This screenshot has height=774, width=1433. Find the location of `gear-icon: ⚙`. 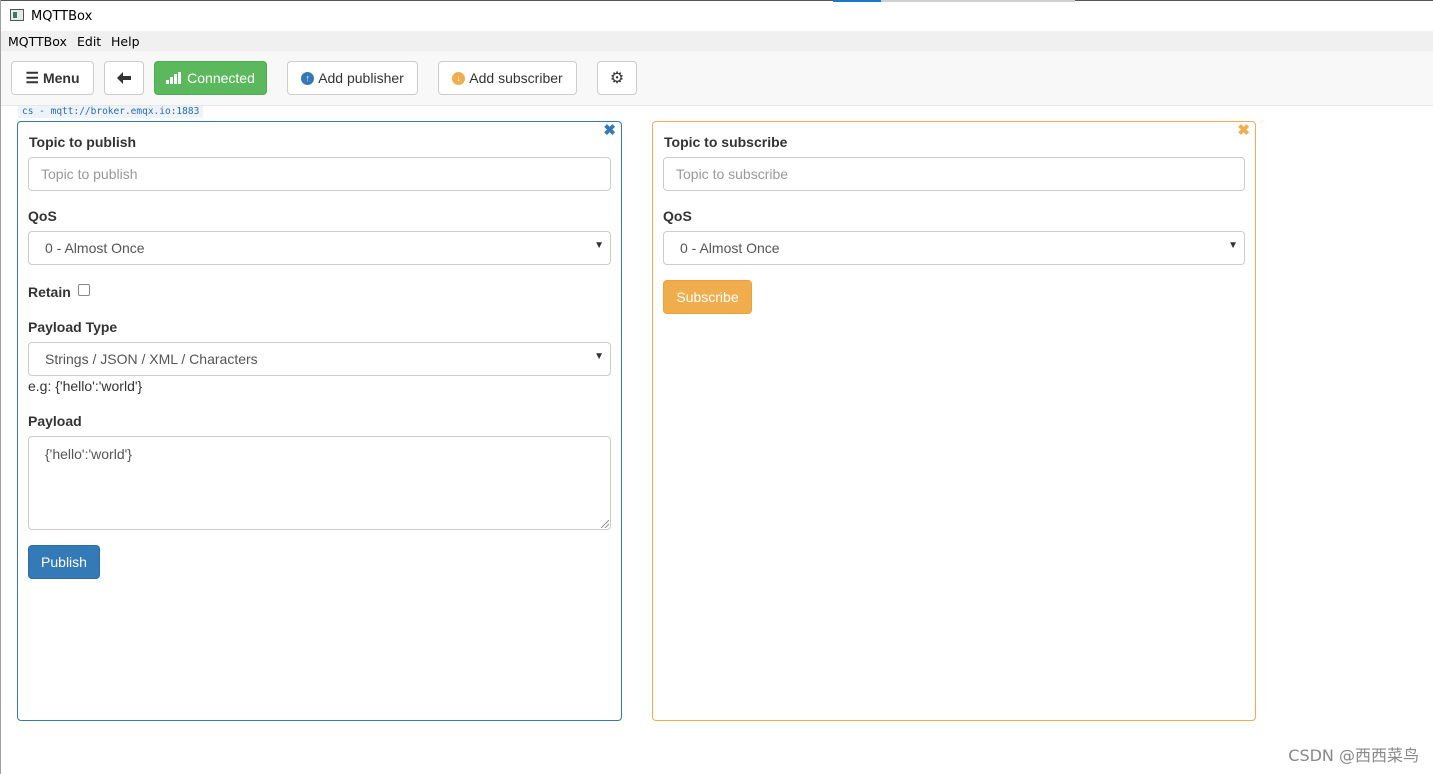

gear-icon: ⚙ is located at coordinates (617, 78).